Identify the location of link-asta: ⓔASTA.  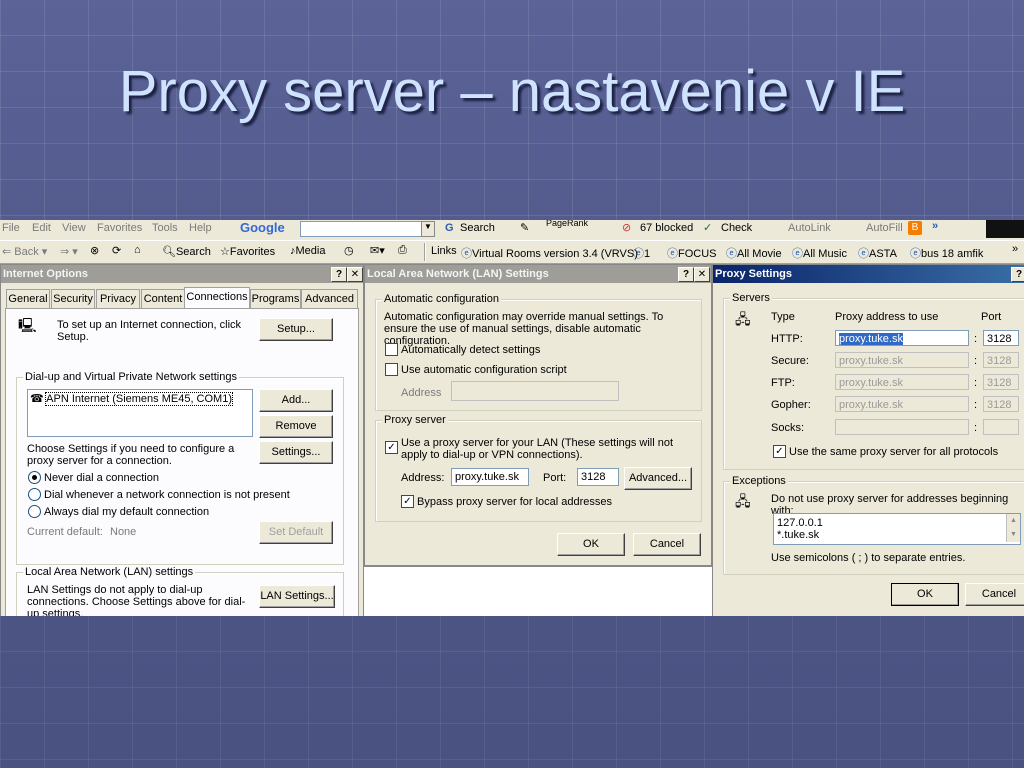
(877, 253).